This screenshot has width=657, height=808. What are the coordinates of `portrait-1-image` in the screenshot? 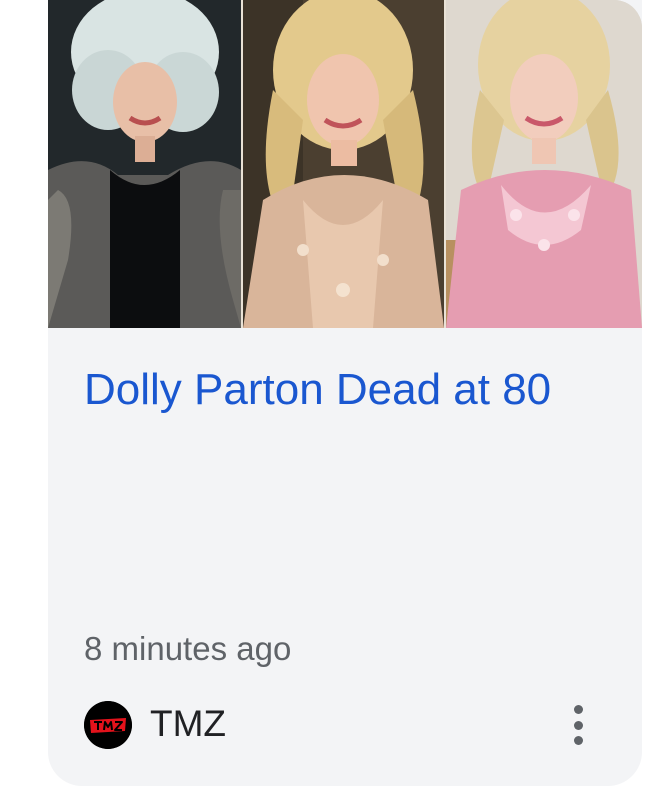 It's located at (144, 164).